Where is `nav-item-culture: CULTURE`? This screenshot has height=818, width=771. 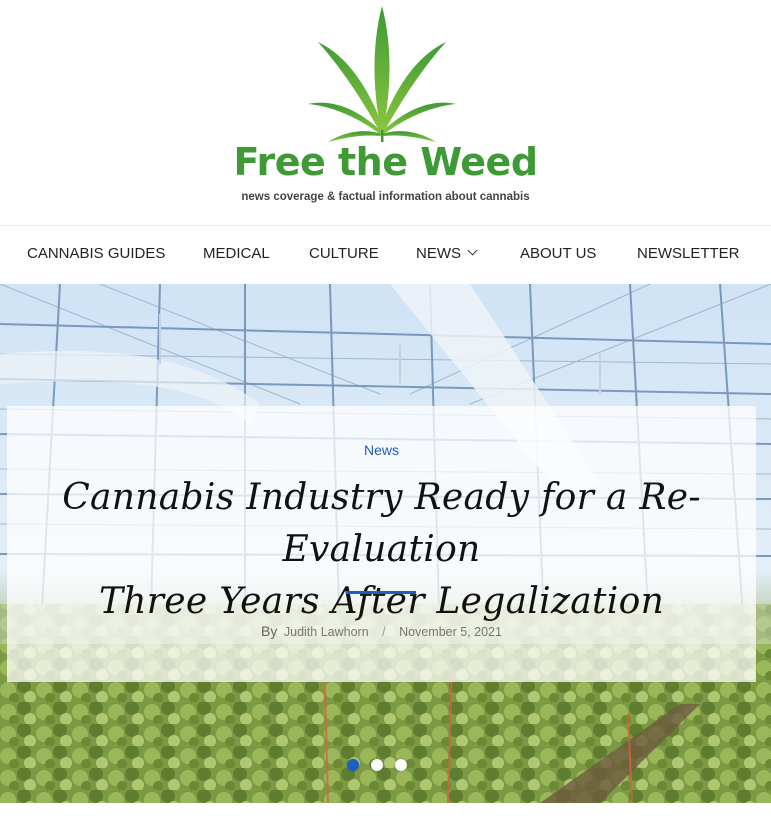 nav-item-culture: CULTURE is located at coordinates (344, 253).